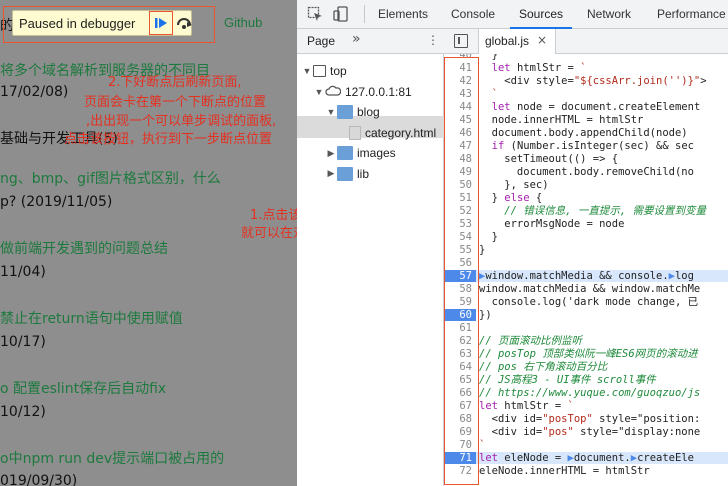  What do you see at coordinates (609, 14) in the screenshot?
I see `tab-network: Network` at bounding box center [609, 14].